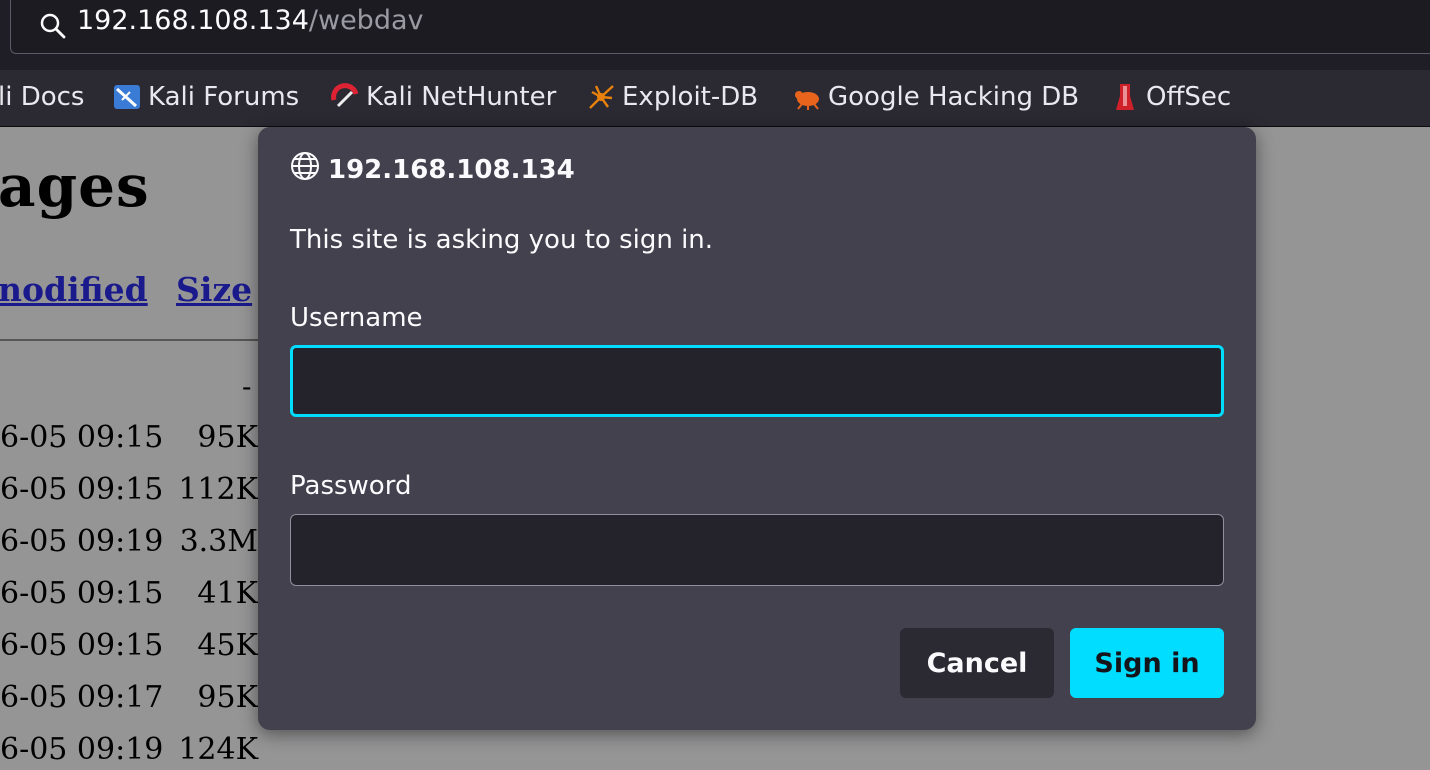  I want to click on table-row: 6-05 09:19 124K, so click(129, 749).